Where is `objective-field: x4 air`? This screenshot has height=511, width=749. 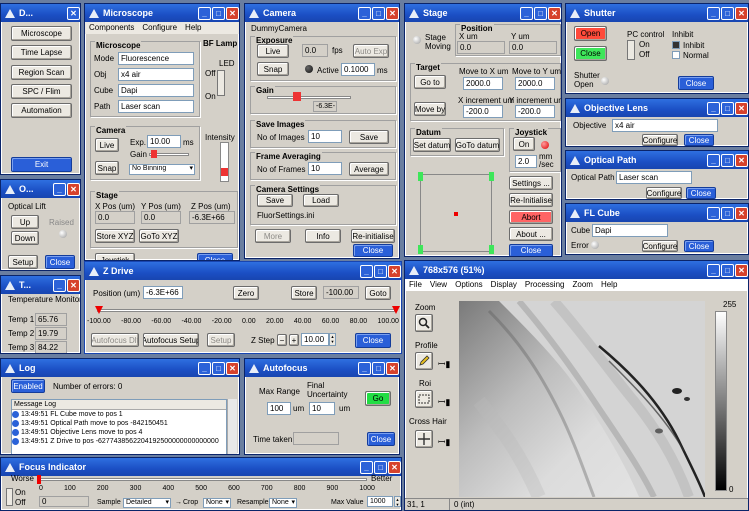 objective-field: x4 air is located at coordinates (665, 125).